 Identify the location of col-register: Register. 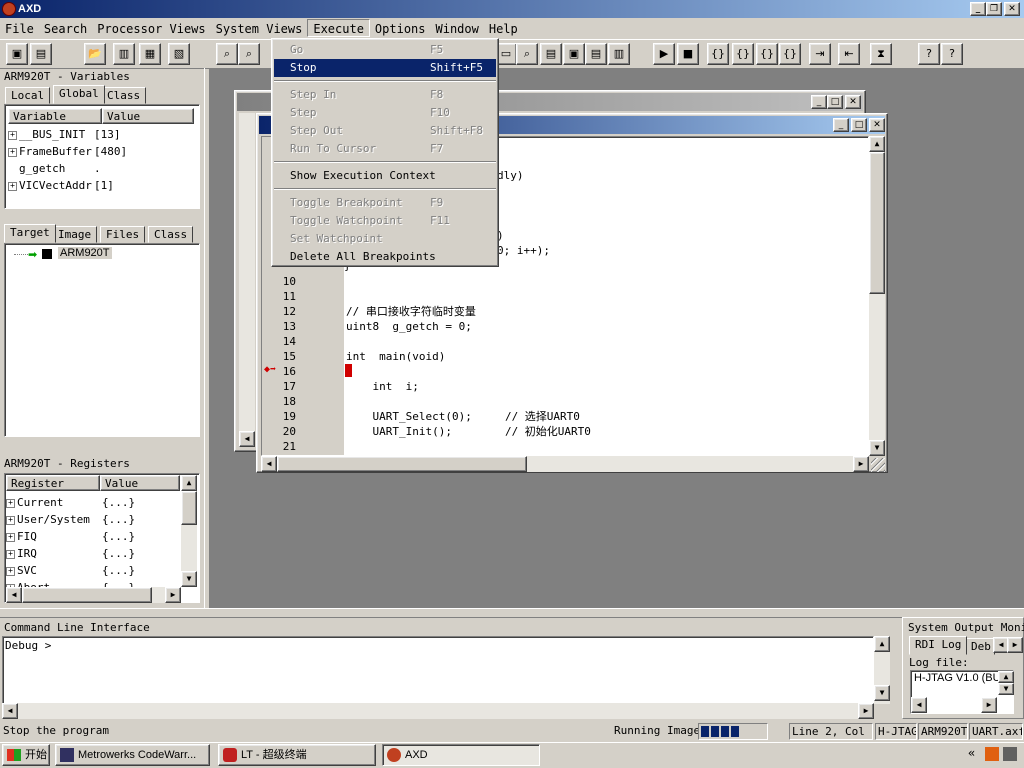
(53, 483).